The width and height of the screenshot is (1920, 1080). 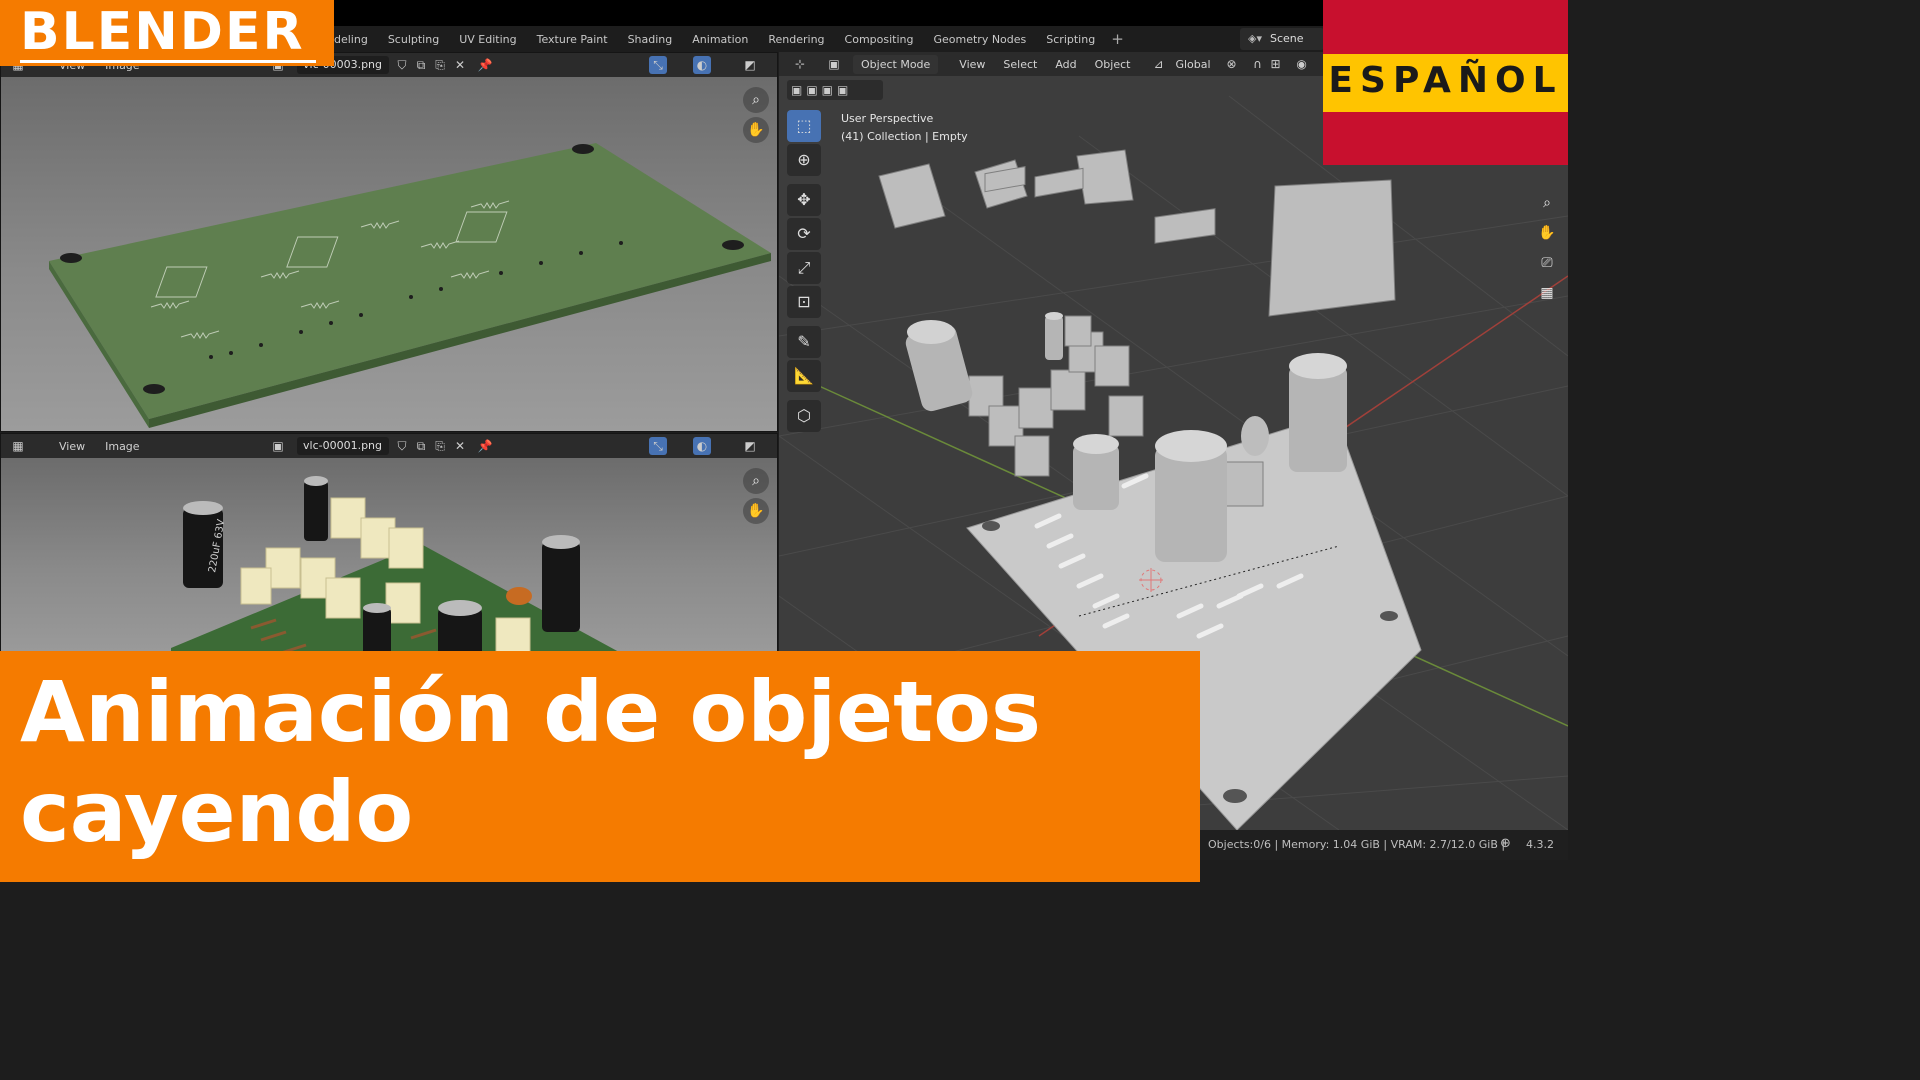 I want to click on scene-label: Scene, so click(x=1287, y=38).